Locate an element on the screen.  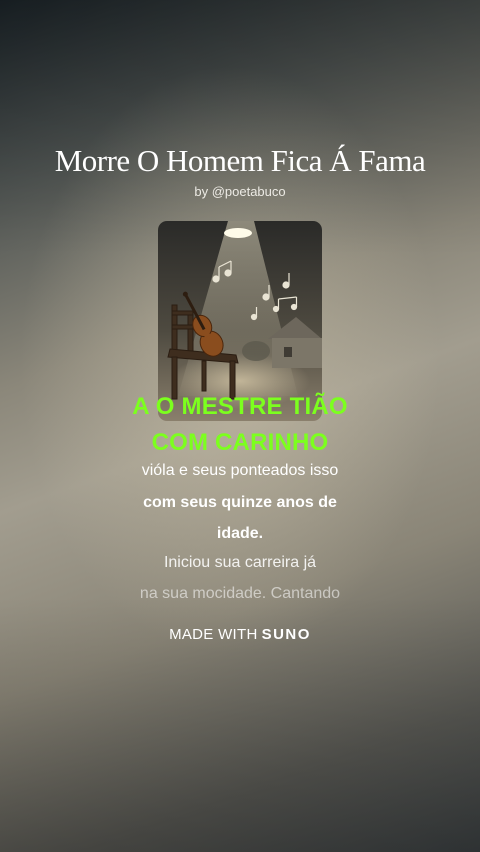
cover-art is located at coordinates (240, 321).